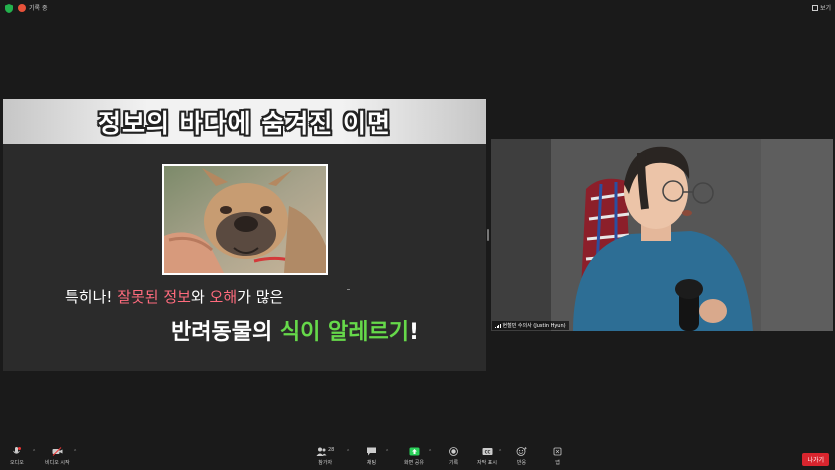 This screenshot has width=835, height=470. Describe the element at coordinates (38, 8) in the screenshot. I see `recording-label: 기록 중` at that location.